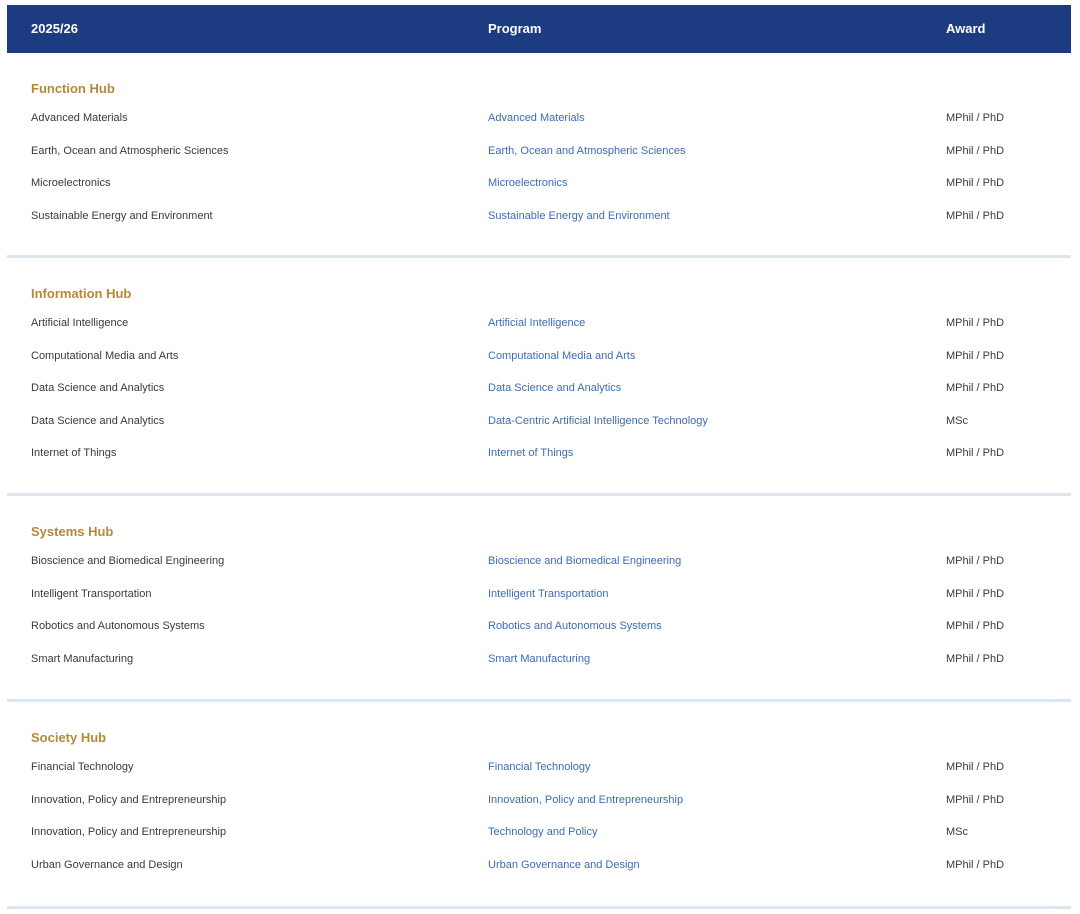  Describe the element at coordinates (584, 561) in the screenshot. I see `program-link: Bioscience and Biomedical Engineering` at that location.